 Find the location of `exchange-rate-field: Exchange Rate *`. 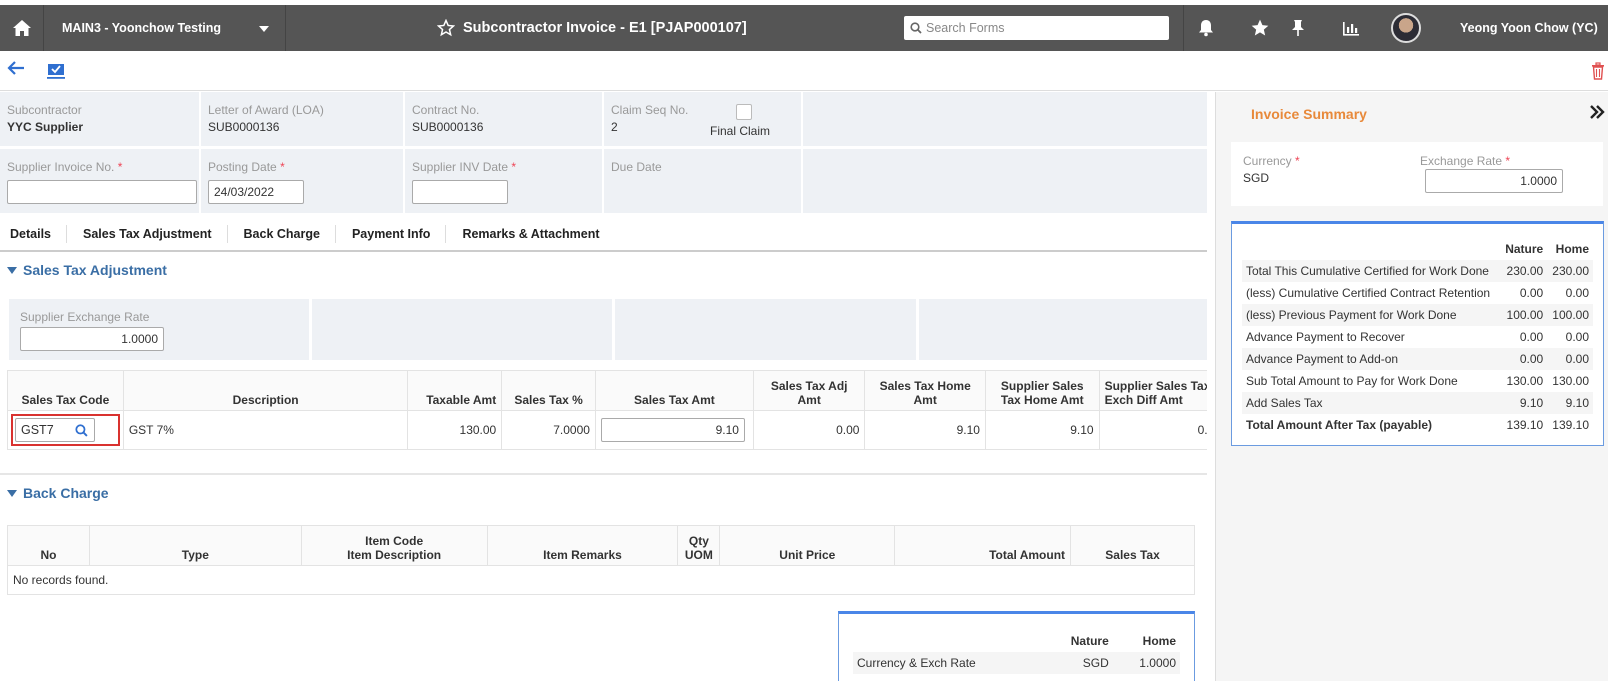

exchange-rate-field: Exchange Rate * is located at coordinates (1491, 173).